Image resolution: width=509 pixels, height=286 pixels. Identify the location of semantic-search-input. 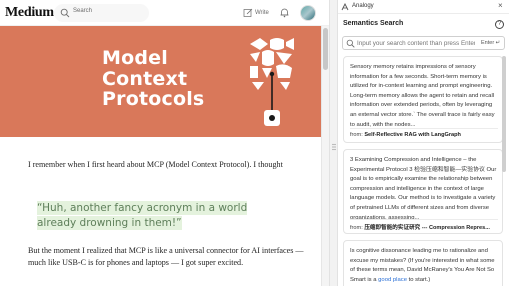
(416, 43).